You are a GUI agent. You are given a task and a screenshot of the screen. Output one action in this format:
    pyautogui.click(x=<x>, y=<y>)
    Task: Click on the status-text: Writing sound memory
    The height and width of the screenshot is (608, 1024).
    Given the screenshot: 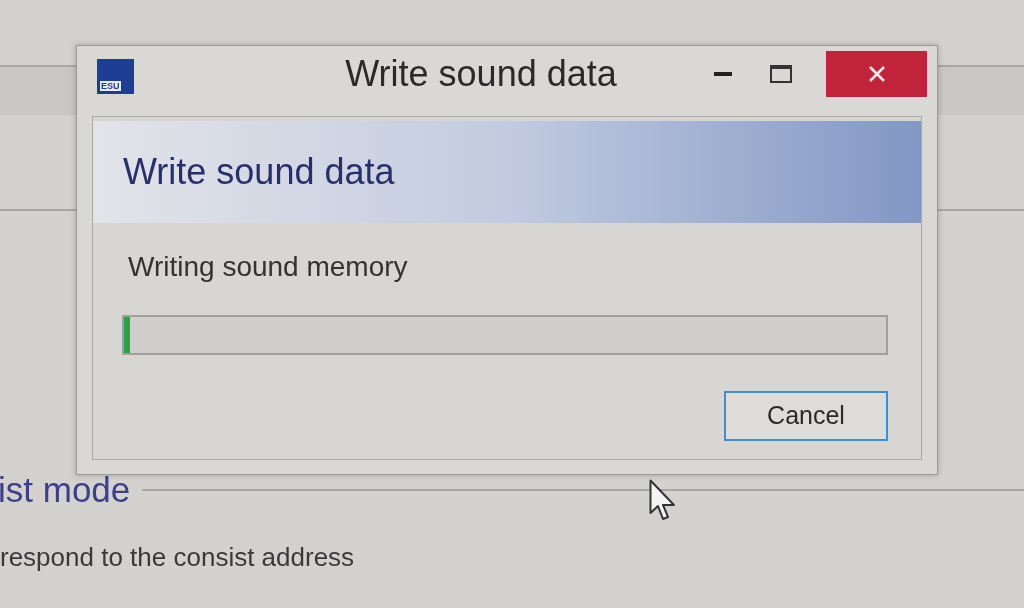 What is the action you would take?
    pyautogui.click(x=268, y=267)
    